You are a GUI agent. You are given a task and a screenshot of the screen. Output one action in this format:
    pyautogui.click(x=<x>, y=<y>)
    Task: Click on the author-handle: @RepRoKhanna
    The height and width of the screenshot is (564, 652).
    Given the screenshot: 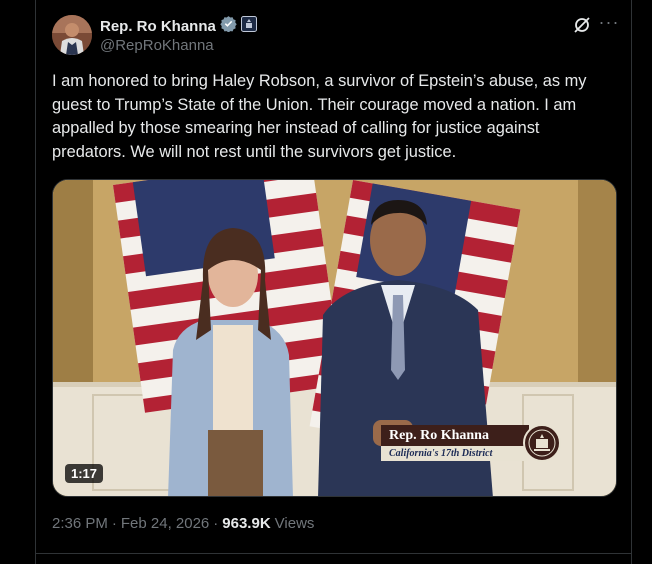 What is the action you would take?
    pyautogui.click(x=157, y=45)
    